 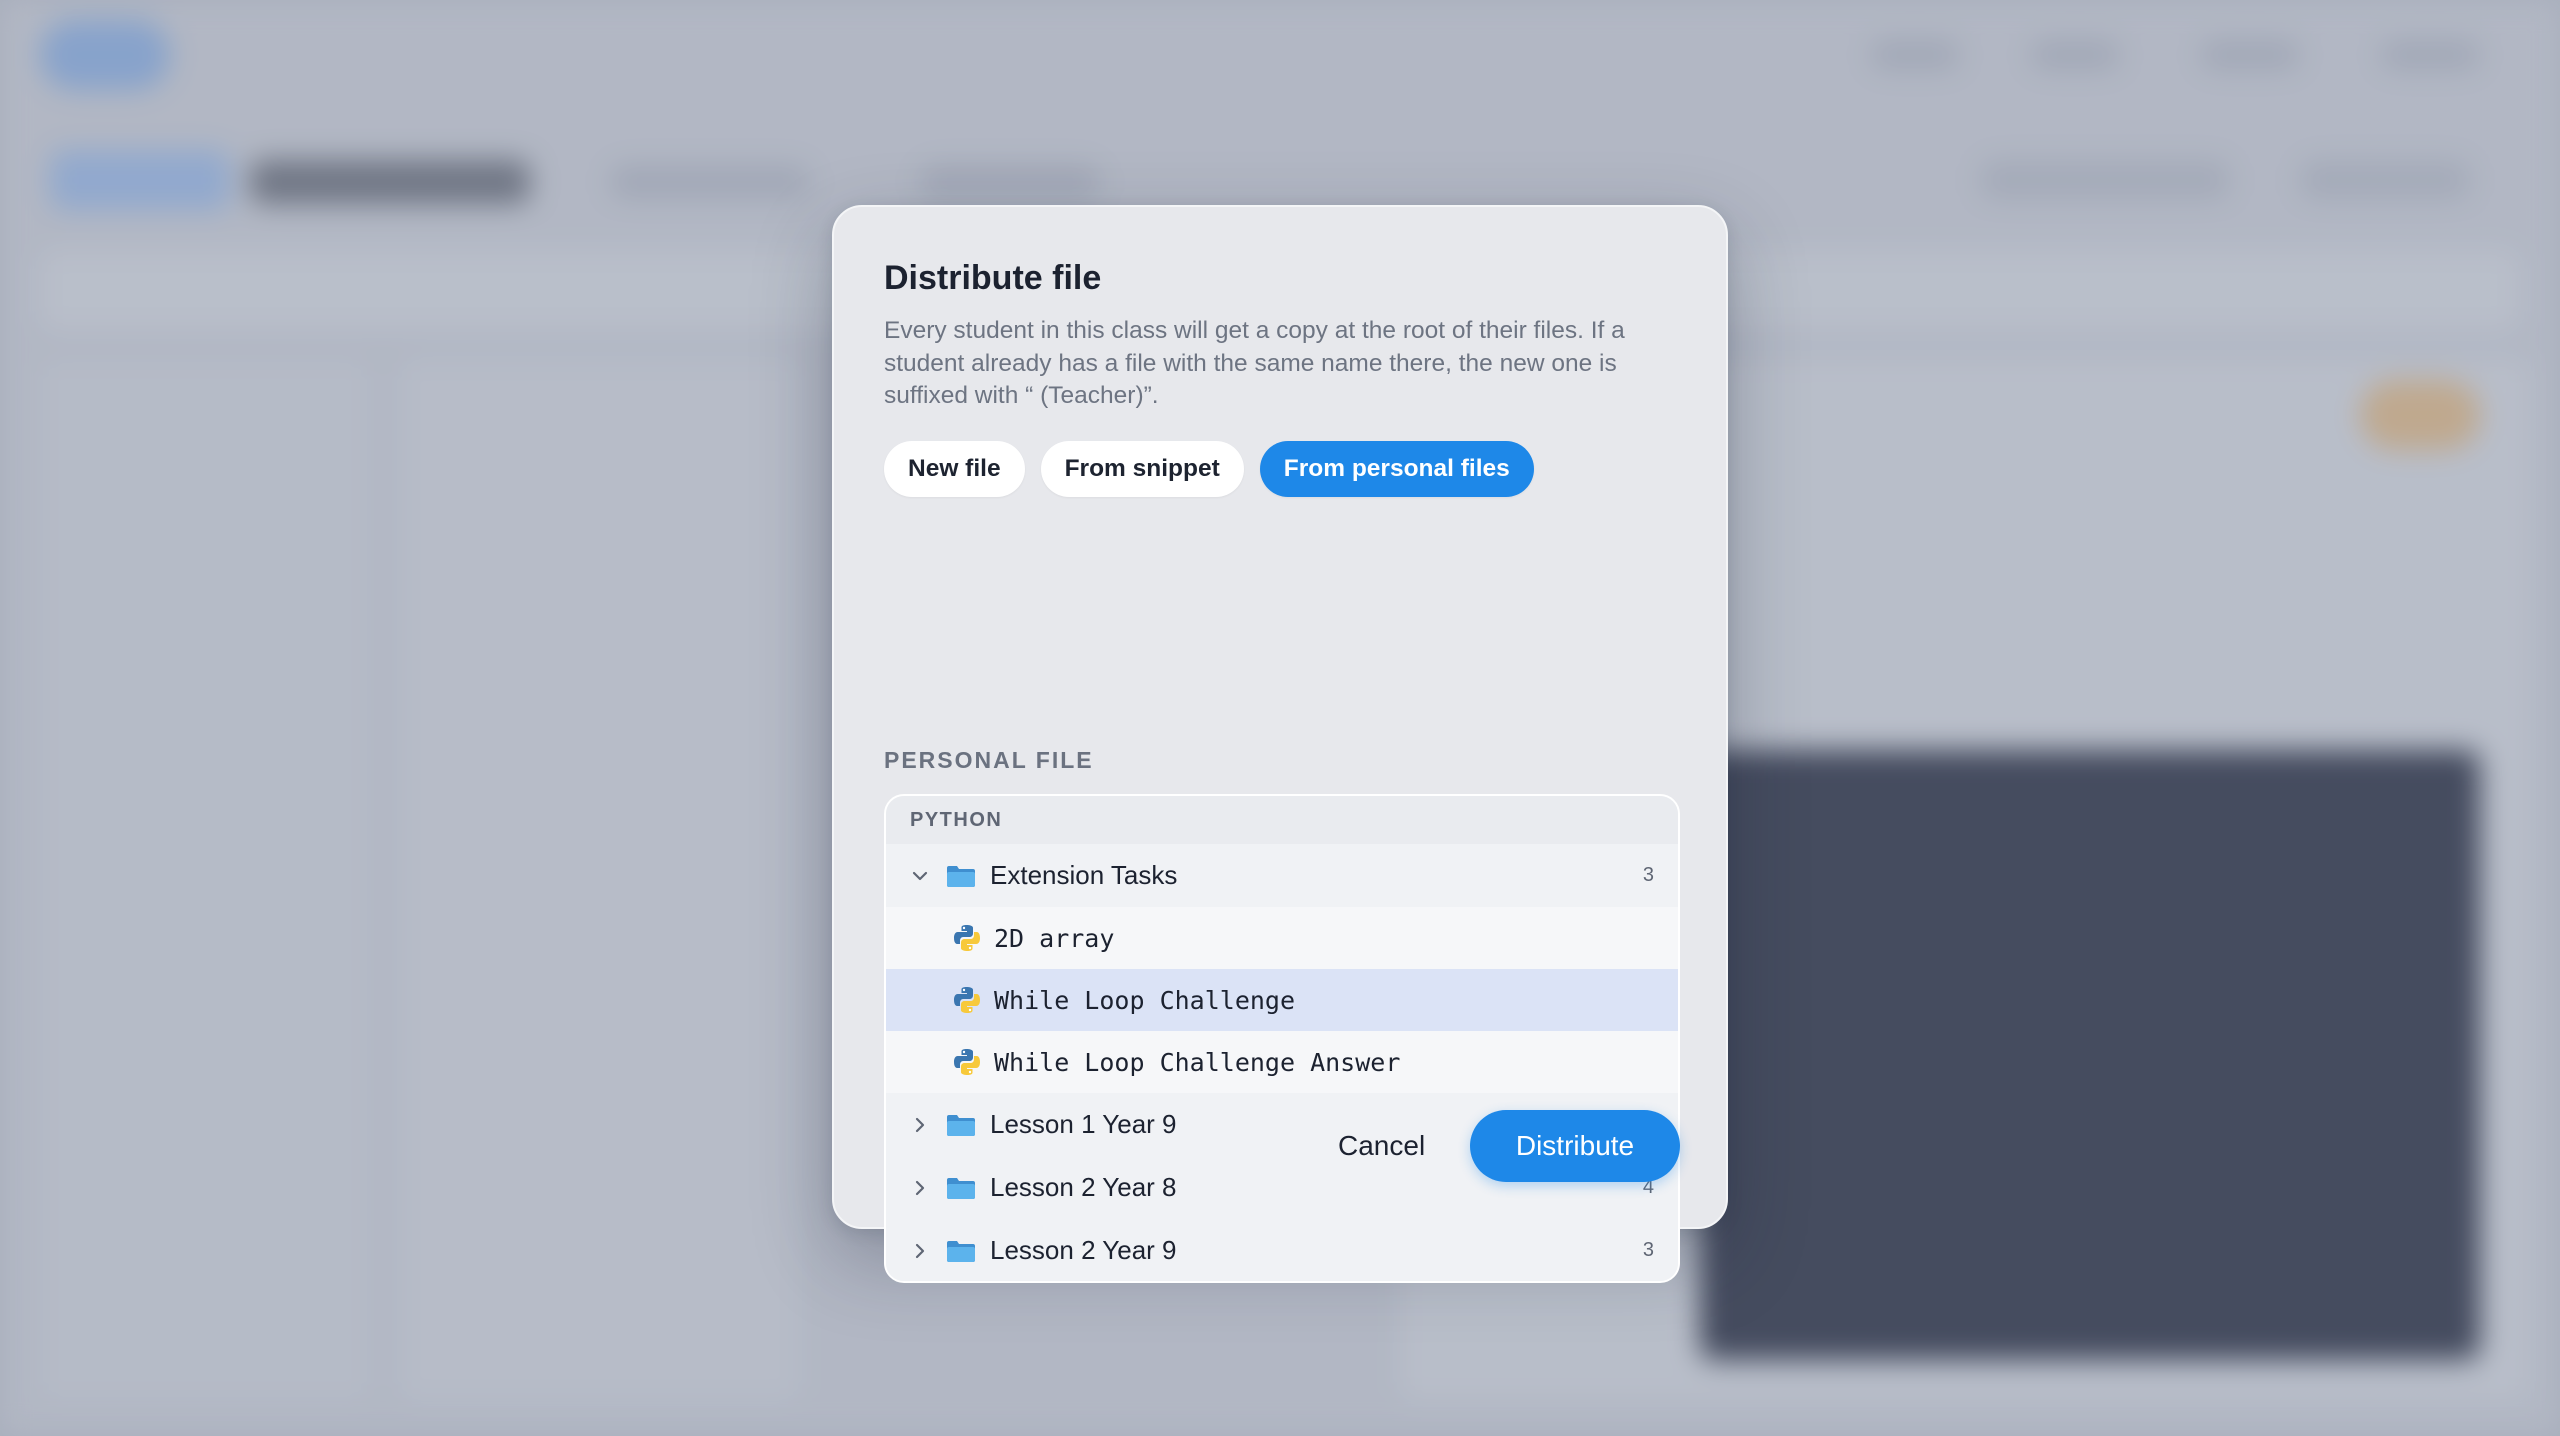 I want to click on dialog-title: Distribute file, so click(x=993, y=278).